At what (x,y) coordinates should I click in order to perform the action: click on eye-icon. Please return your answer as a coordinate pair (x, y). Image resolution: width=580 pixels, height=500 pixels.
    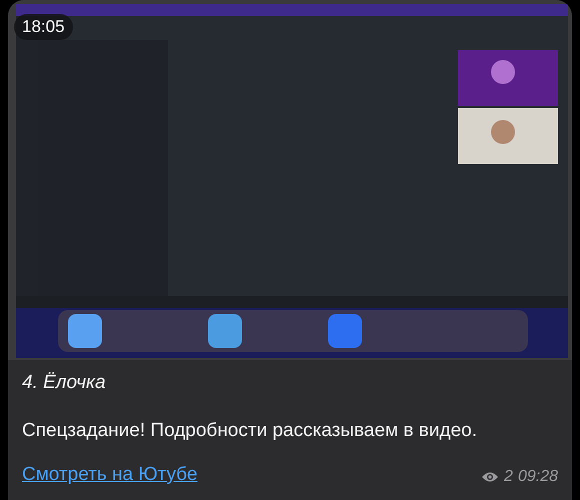
    Looking at the image, I should click on (490, 477).